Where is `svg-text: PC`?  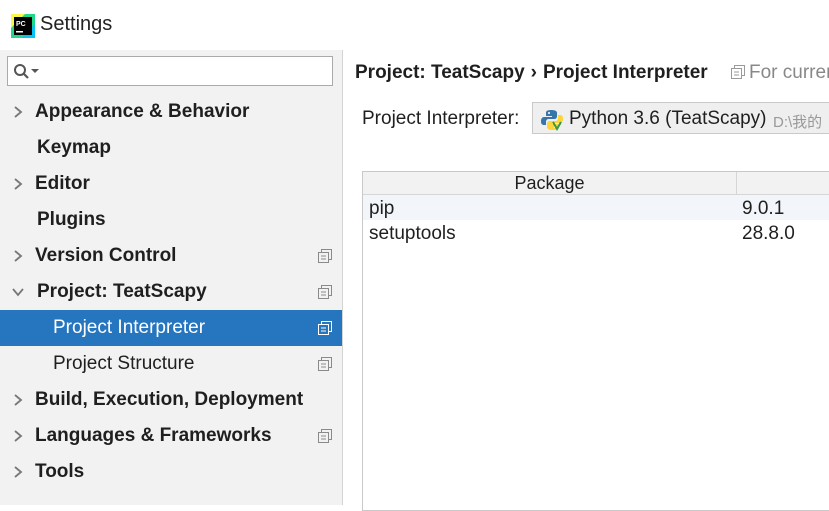
svg-text: PC is located at coordinates (21, 24).